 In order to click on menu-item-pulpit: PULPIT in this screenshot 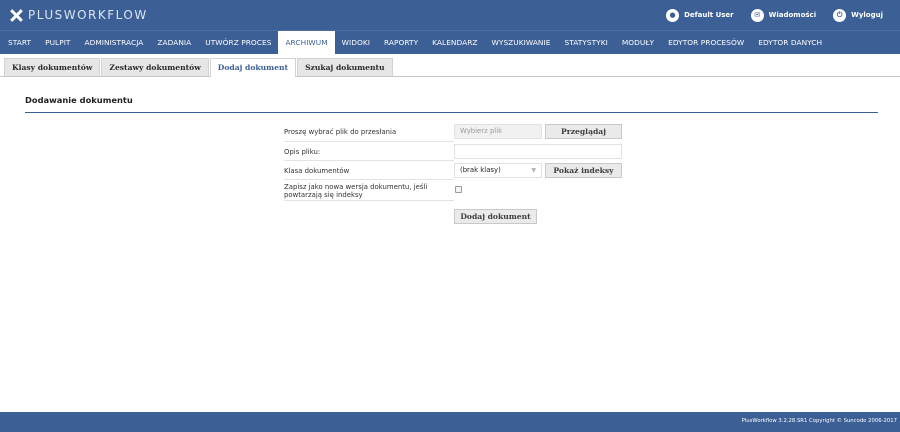, I will do `click(57, 43)`.